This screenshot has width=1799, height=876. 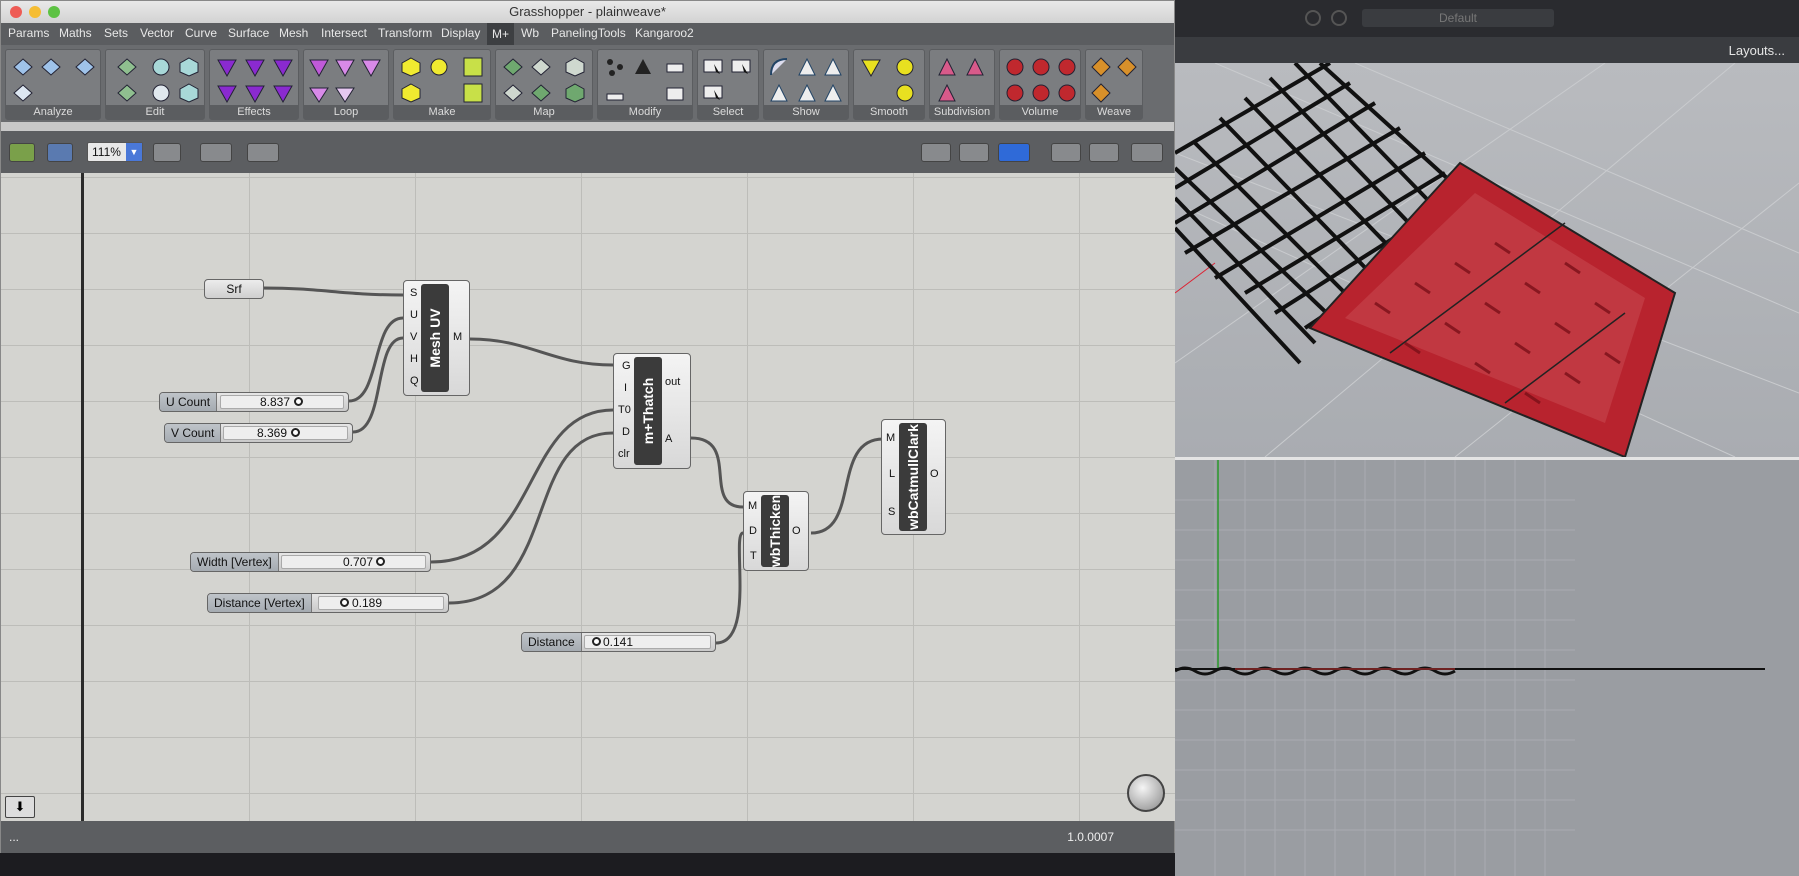 I want to click on rhino-layer-dropdown: Default, so click(x=1458, y=18).